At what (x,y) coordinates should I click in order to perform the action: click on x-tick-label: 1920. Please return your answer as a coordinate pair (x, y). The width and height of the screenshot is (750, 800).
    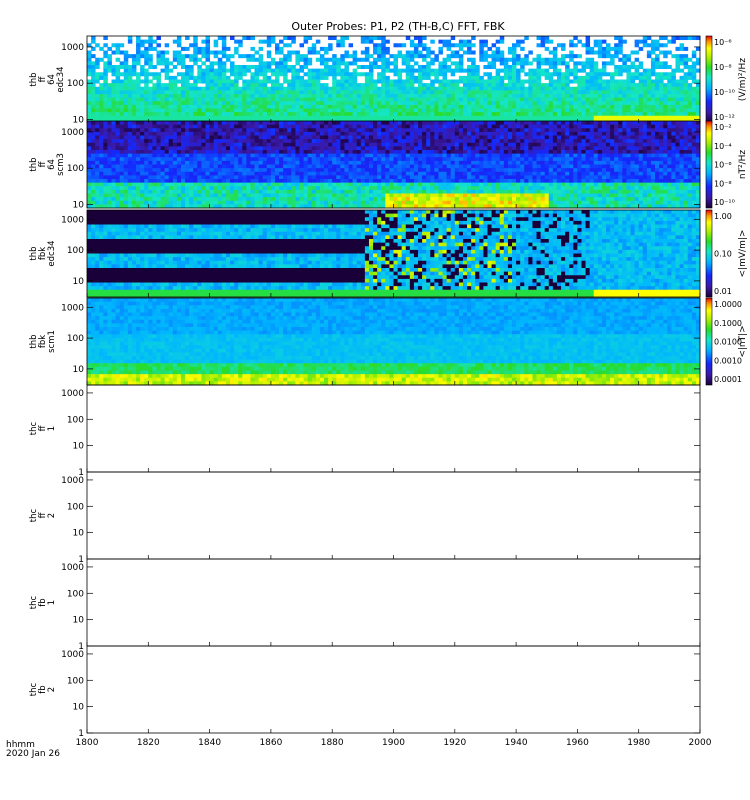
    Looking at the image, I should click on (454, 743).